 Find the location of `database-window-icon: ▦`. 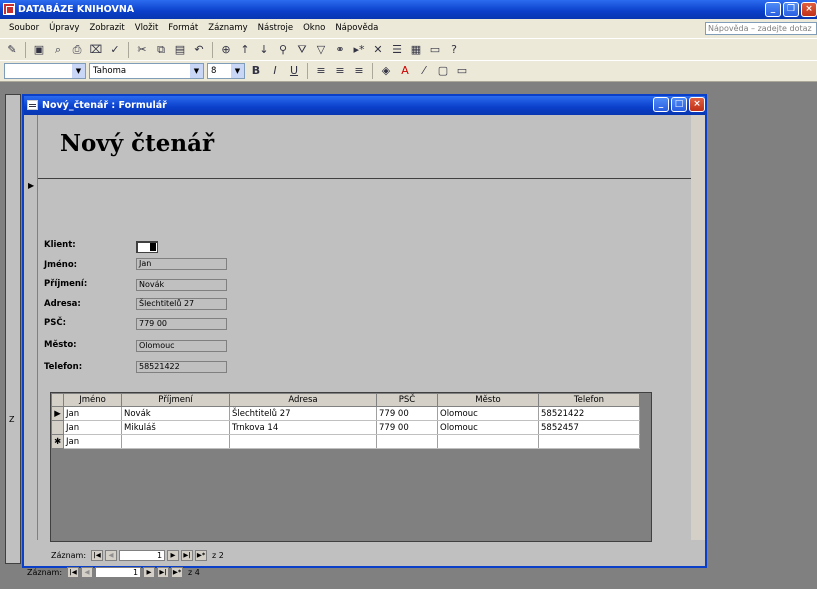

database-window-icon: ▦ is located at coordinates (416, 50).